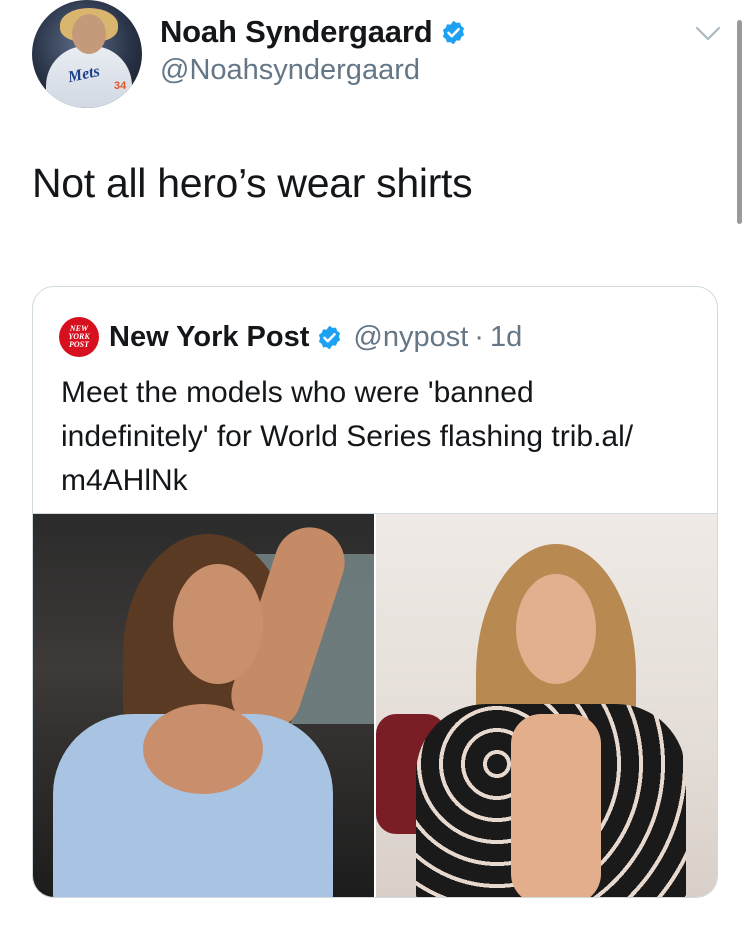  What do you see at coordinates (739, 122) in the screenshot?
I see `scrollbar` at bounding box center [739, 122].